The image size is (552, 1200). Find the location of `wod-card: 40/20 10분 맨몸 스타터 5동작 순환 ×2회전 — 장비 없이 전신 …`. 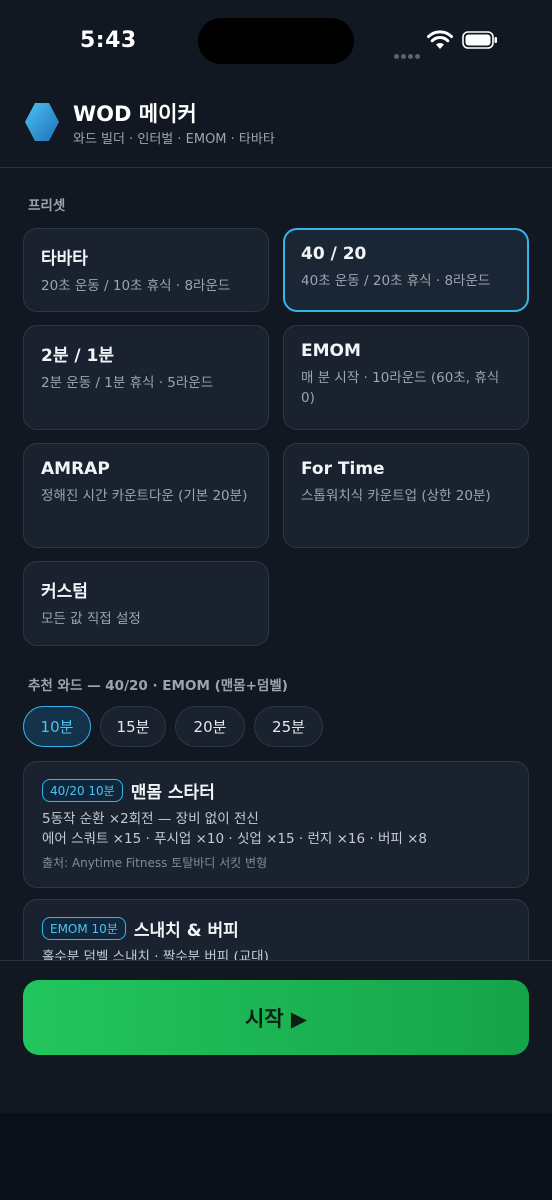

wod-card: 40/20 10분 맨몸 스타터 5동작 순환 ×2회전 — 장비 없이 전신 … is located at coordinates (276, 824).